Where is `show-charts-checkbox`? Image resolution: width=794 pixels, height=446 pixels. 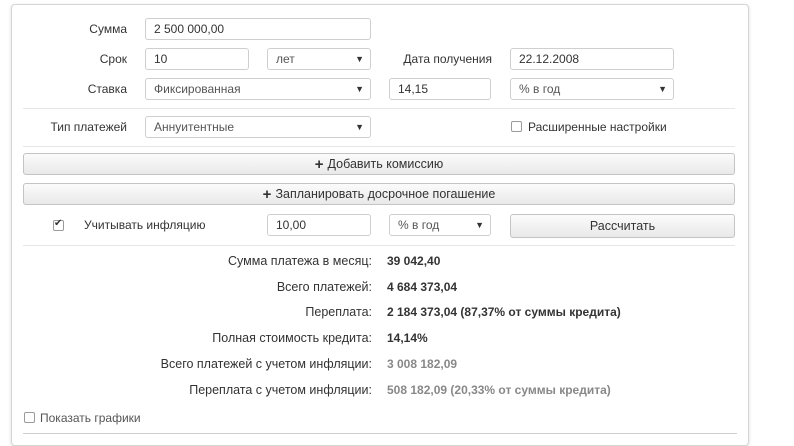 show-charts-checkbox is located at coordinates (29, 417).